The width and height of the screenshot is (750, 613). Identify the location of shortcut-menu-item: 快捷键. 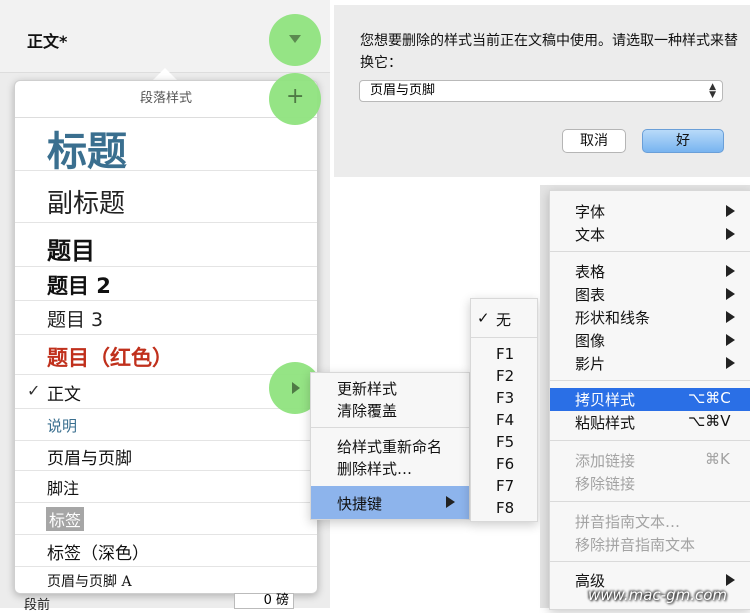
(390, 502).